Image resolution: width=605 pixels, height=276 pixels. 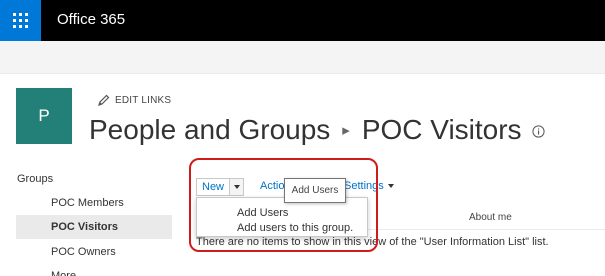 I want to click on ribbon-bar, so click(x=302, y=57).